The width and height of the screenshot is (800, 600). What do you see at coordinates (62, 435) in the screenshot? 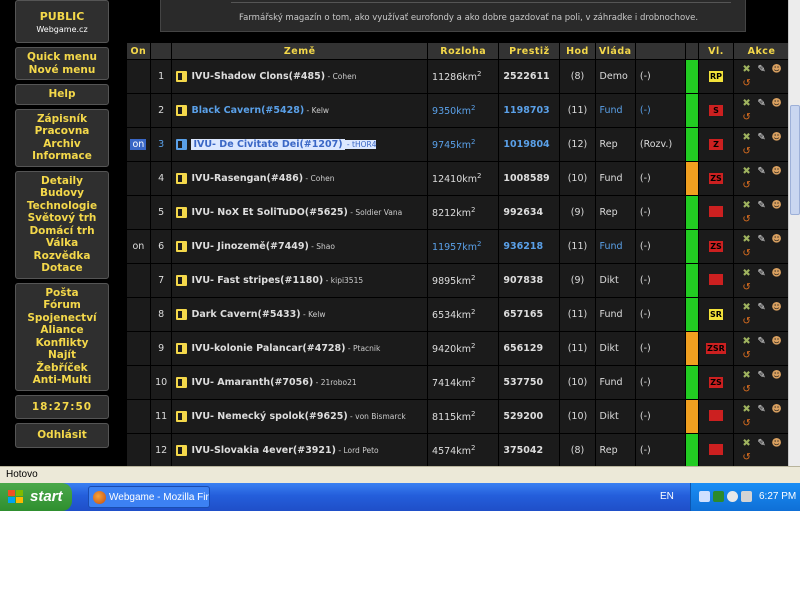
I see `logout-link: Odhlásit` at bounding box center [62, 435].